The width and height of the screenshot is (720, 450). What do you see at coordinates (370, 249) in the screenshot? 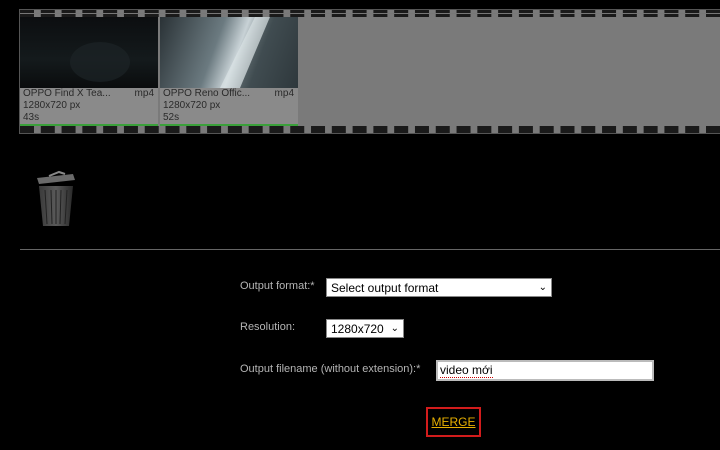
I see `section-divider` at bounding box center [370, 249].